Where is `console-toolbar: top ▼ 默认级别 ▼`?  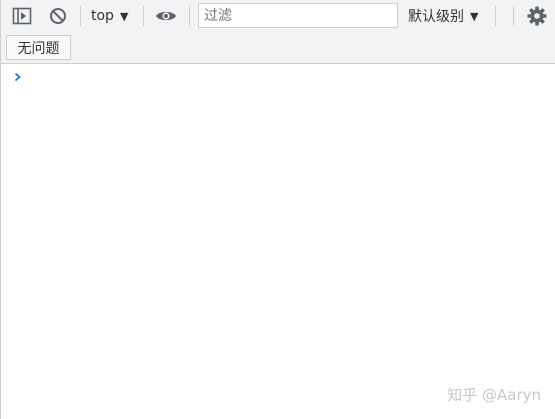 console-toolbar: top ▼ 默认级别 ▼ is located at coordinates (278, 16).